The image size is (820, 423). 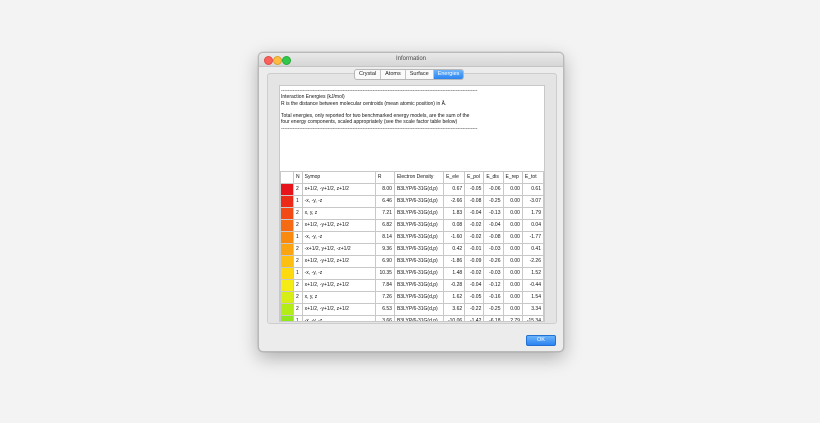 What do you see at coordinates (393, 74) in the screenshot?
I see `tab-atoms: Atoms` at bounding box center [393, 74].